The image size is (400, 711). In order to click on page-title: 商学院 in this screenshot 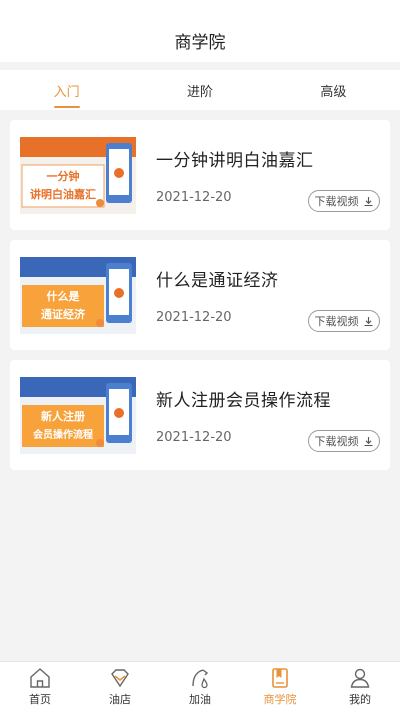, I will do `click(200, 42)`.